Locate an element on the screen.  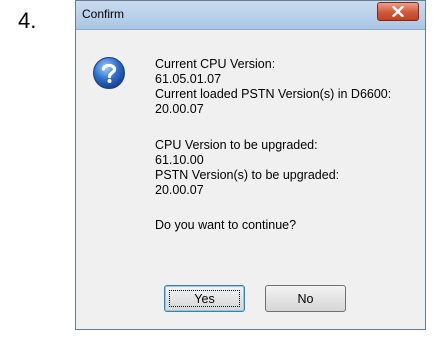
no-button-label: No is located at coordinates (305, 298).